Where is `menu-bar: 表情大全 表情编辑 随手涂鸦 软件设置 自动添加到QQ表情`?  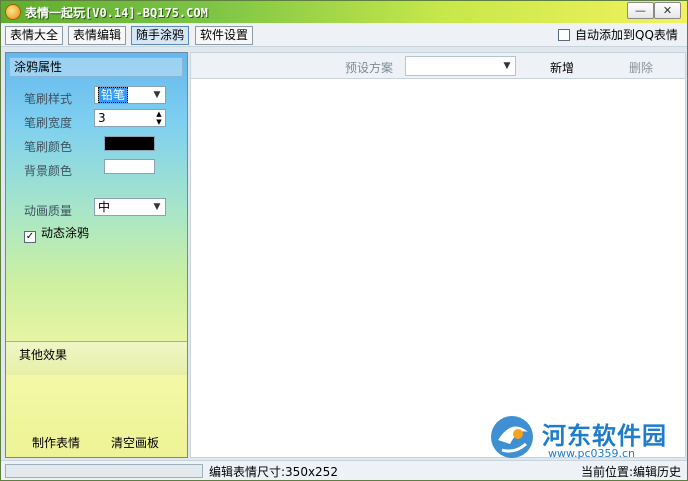
menu-bar: 表情大全 表情编辑 随手涂鸦 软件设置 自动添加到QQ表情 is located at coordinates (344, 35).